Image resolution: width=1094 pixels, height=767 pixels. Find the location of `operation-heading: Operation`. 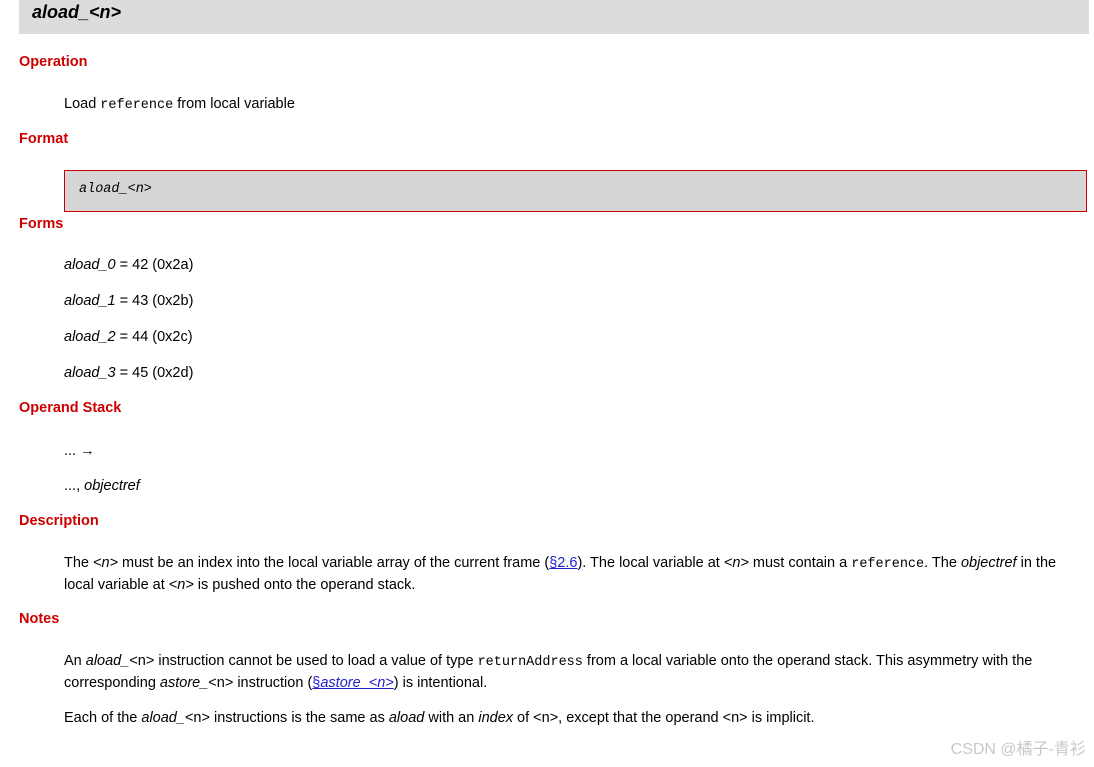

operation-heading: Operation is located at coordinates (53, 62).